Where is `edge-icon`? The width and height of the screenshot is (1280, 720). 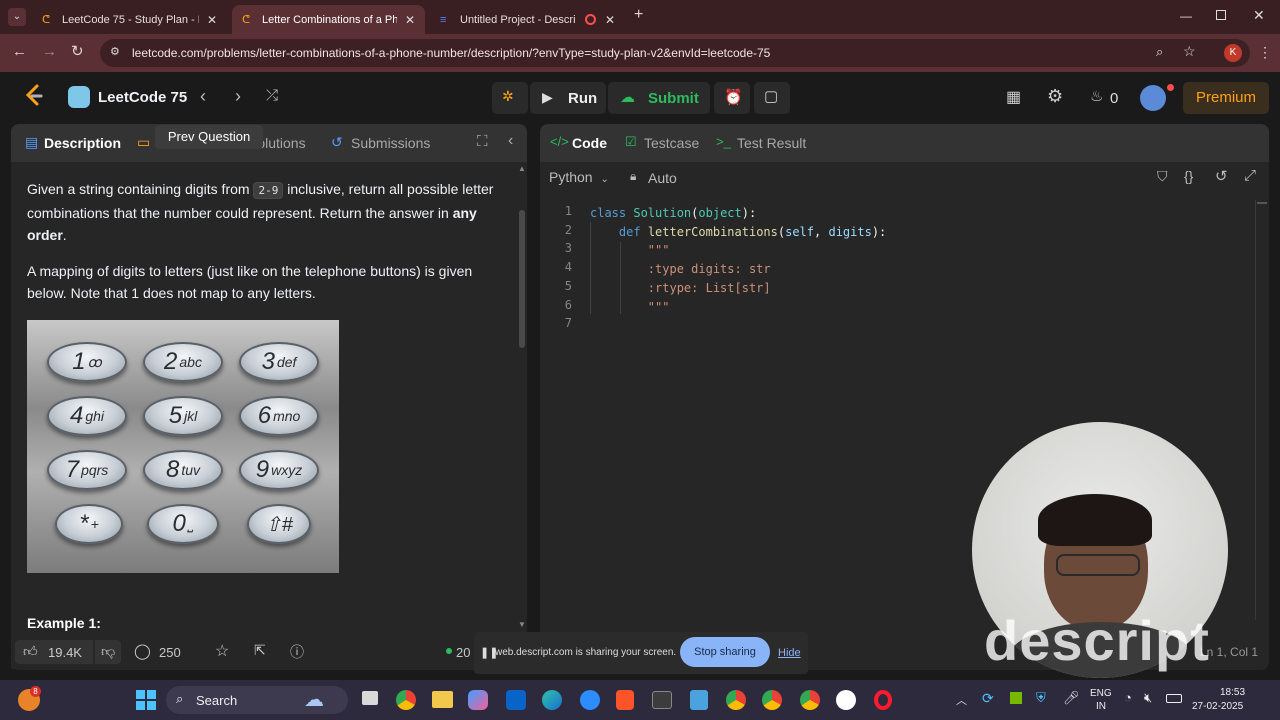
edge-icon is located at coordinates (552, 700).